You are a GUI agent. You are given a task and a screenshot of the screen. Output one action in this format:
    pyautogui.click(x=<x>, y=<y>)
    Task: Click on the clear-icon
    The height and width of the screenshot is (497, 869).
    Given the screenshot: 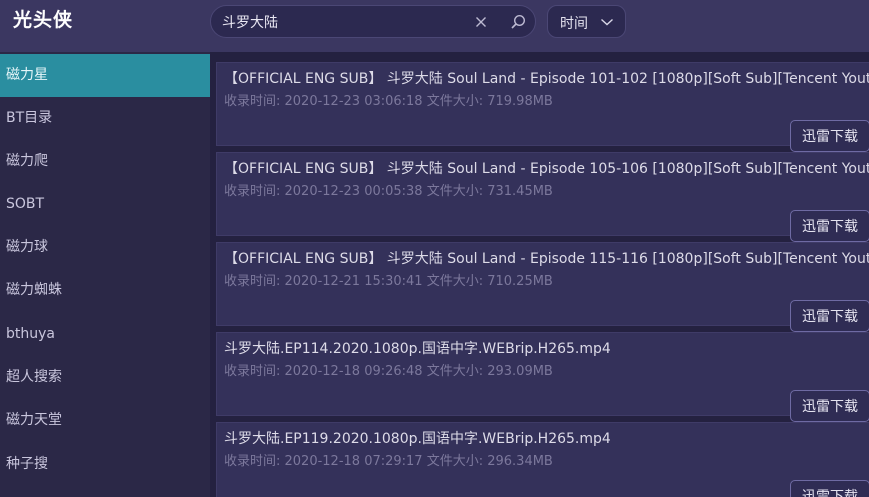 What is the action you would take?
    pyautogui.click(x=481, y=22)
    